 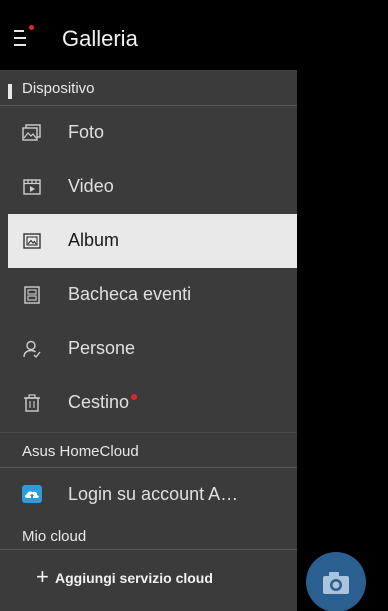 What do you see at coordinates (32, 295) in the screenshot?
I see `event-board-icon` at bounding box center [32, 295].